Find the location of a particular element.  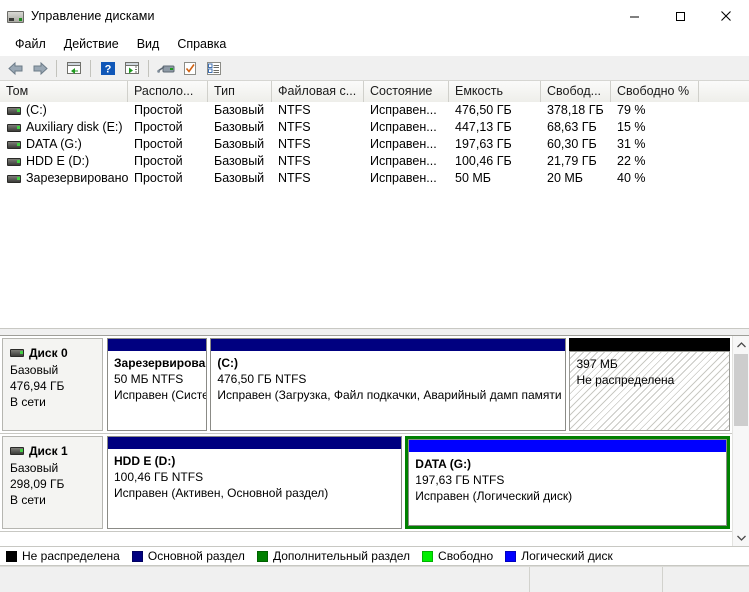

cell-volume: HDD E (D:) is located at coordinates (64, 161).